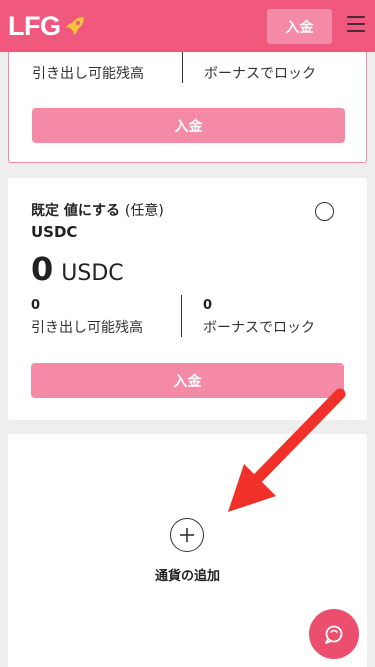 This screenshot has width=375, height=667. Describe the element at coordinates (54, 232) in the screenshot. I see `currency-name: USDC` at that location.